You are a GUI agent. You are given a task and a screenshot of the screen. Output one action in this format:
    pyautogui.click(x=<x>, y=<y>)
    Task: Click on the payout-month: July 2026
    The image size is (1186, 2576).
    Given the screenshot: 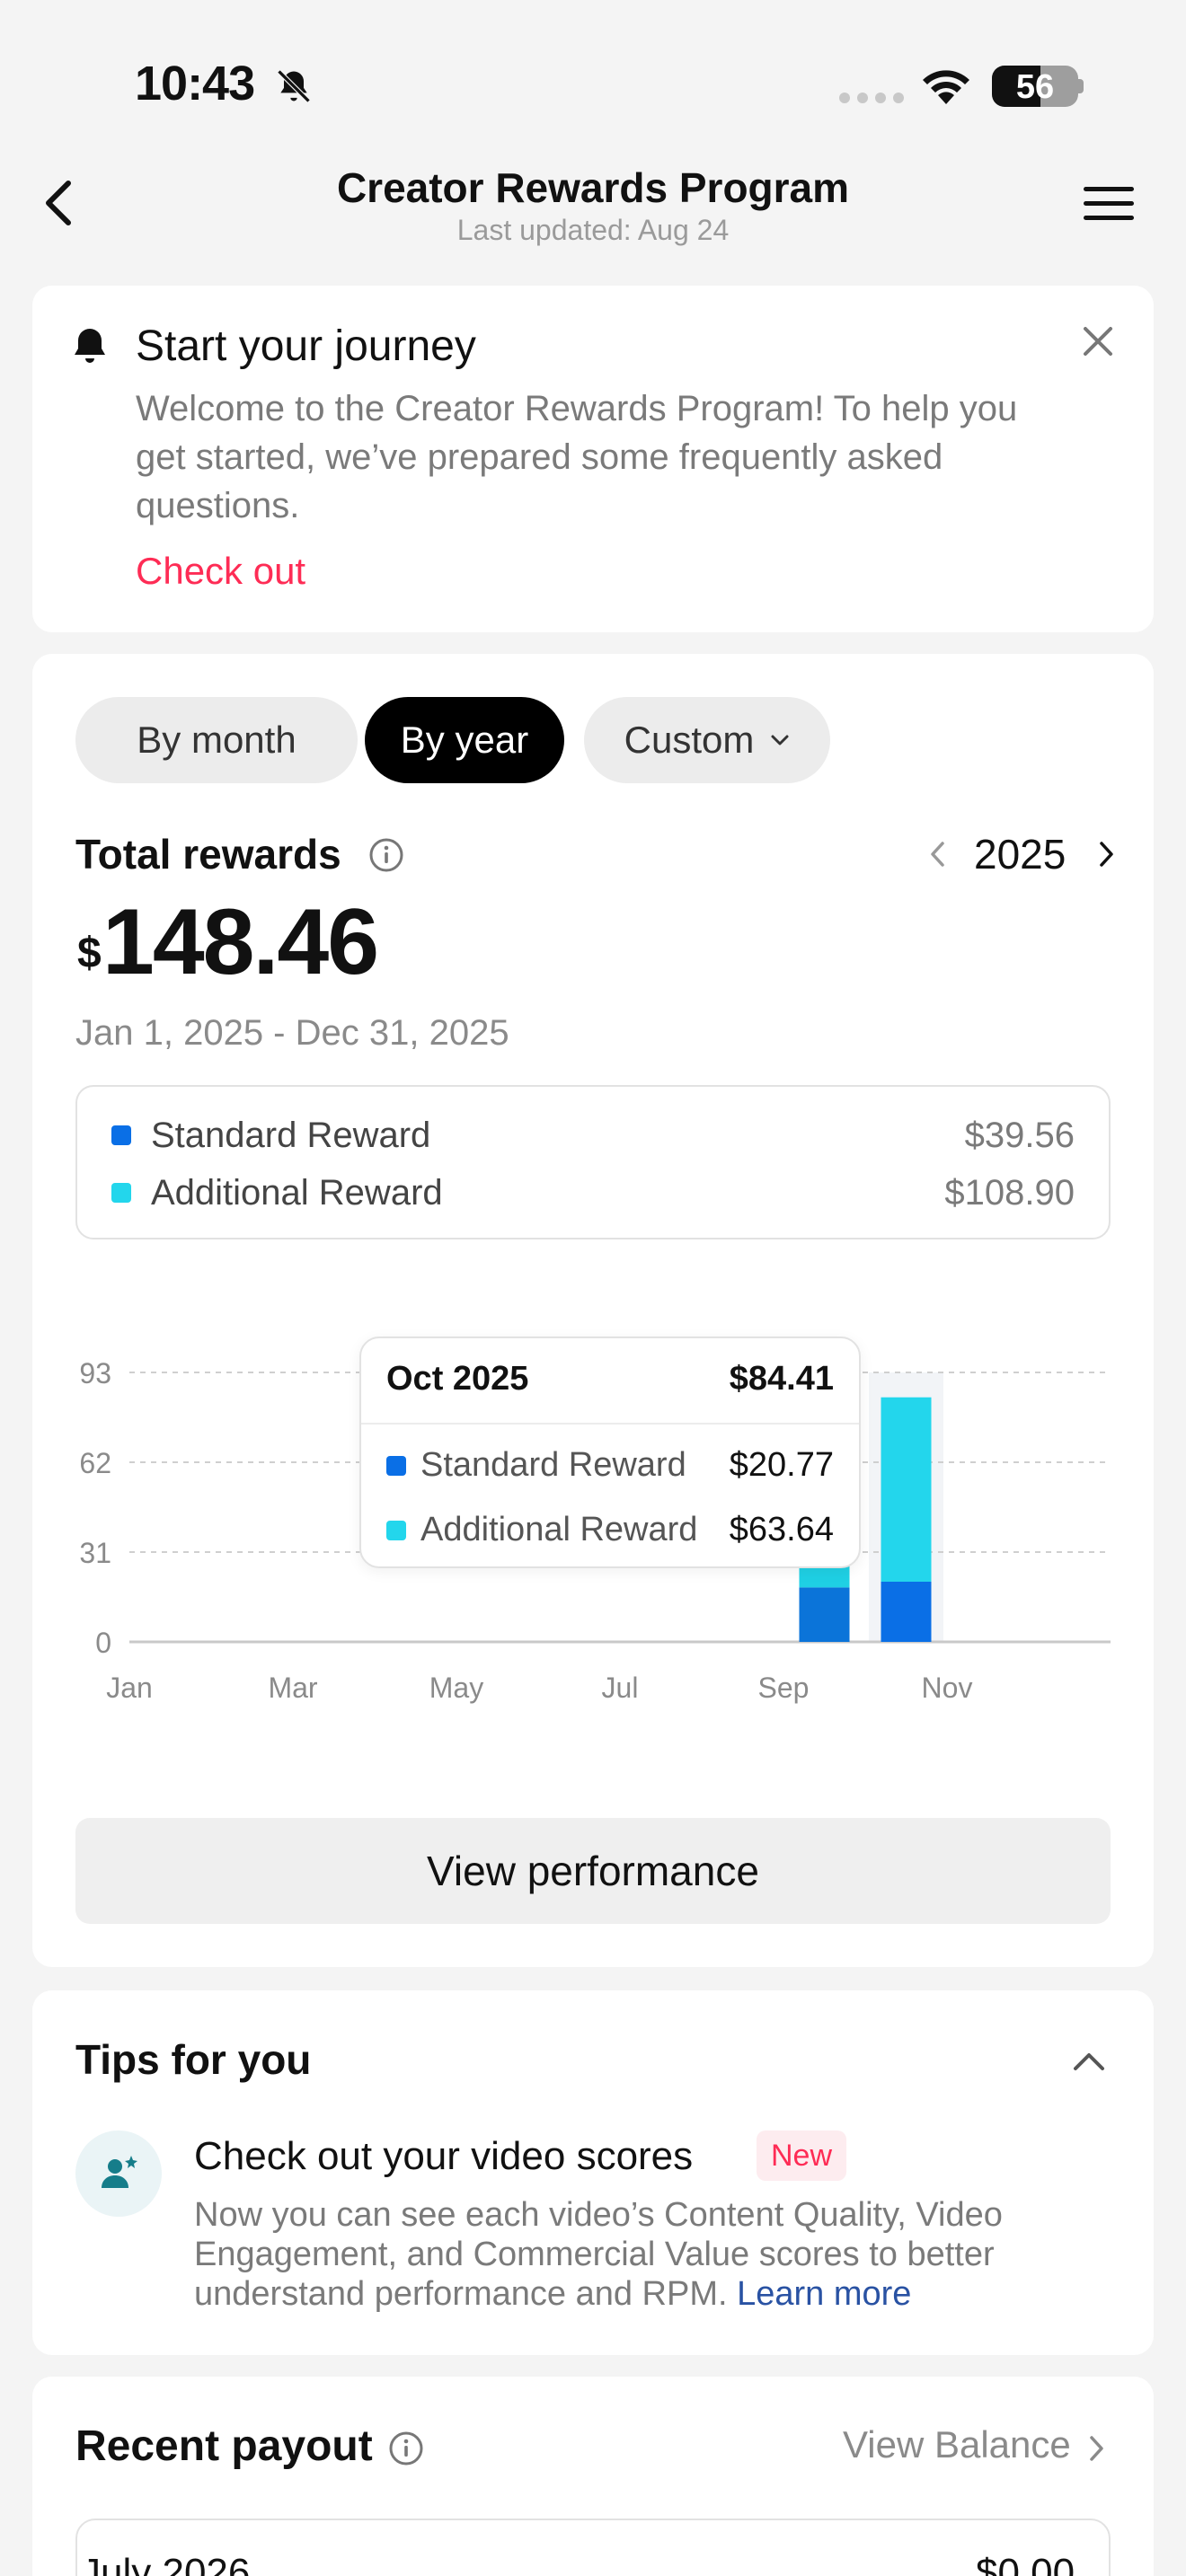 What is the action you would take?
    pyautogui.click(x=166, y=2563)
    